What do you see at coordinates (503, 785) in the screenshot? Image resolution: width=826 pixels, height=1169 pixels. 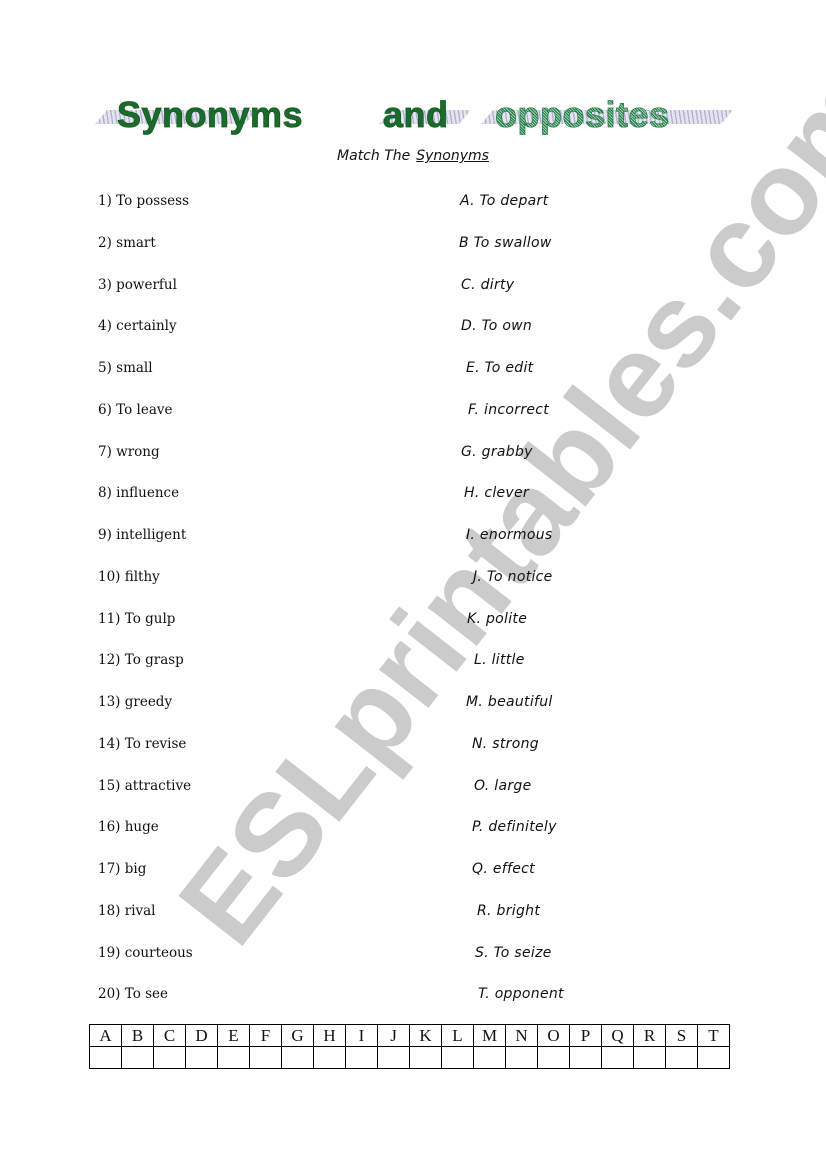 I see `synonym-item: O. large` at bounding box center [503, 785].